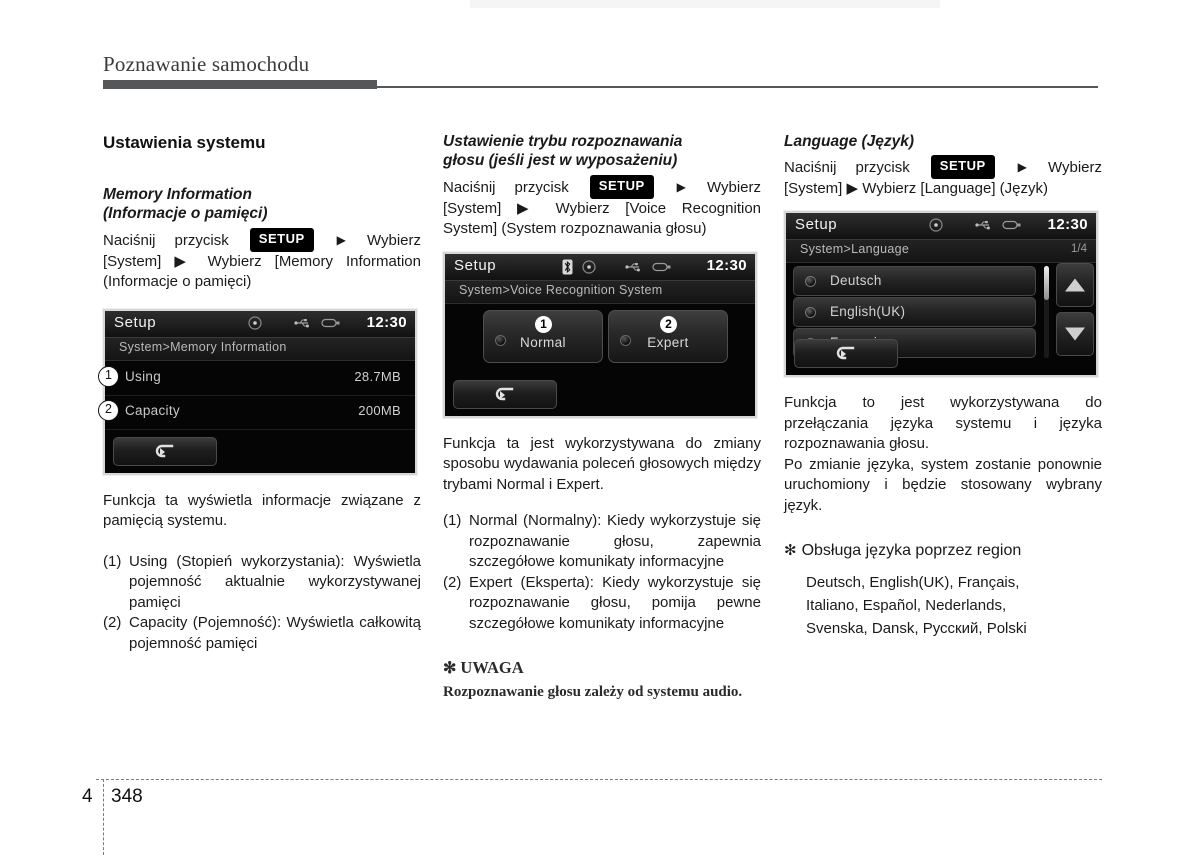 This screenshot has width=1200, height=861. What do you see at coordinates (849, 141) in the screenshot?
I see `subsection-title-language: Language (Język)` at bounding box center [849, 141].